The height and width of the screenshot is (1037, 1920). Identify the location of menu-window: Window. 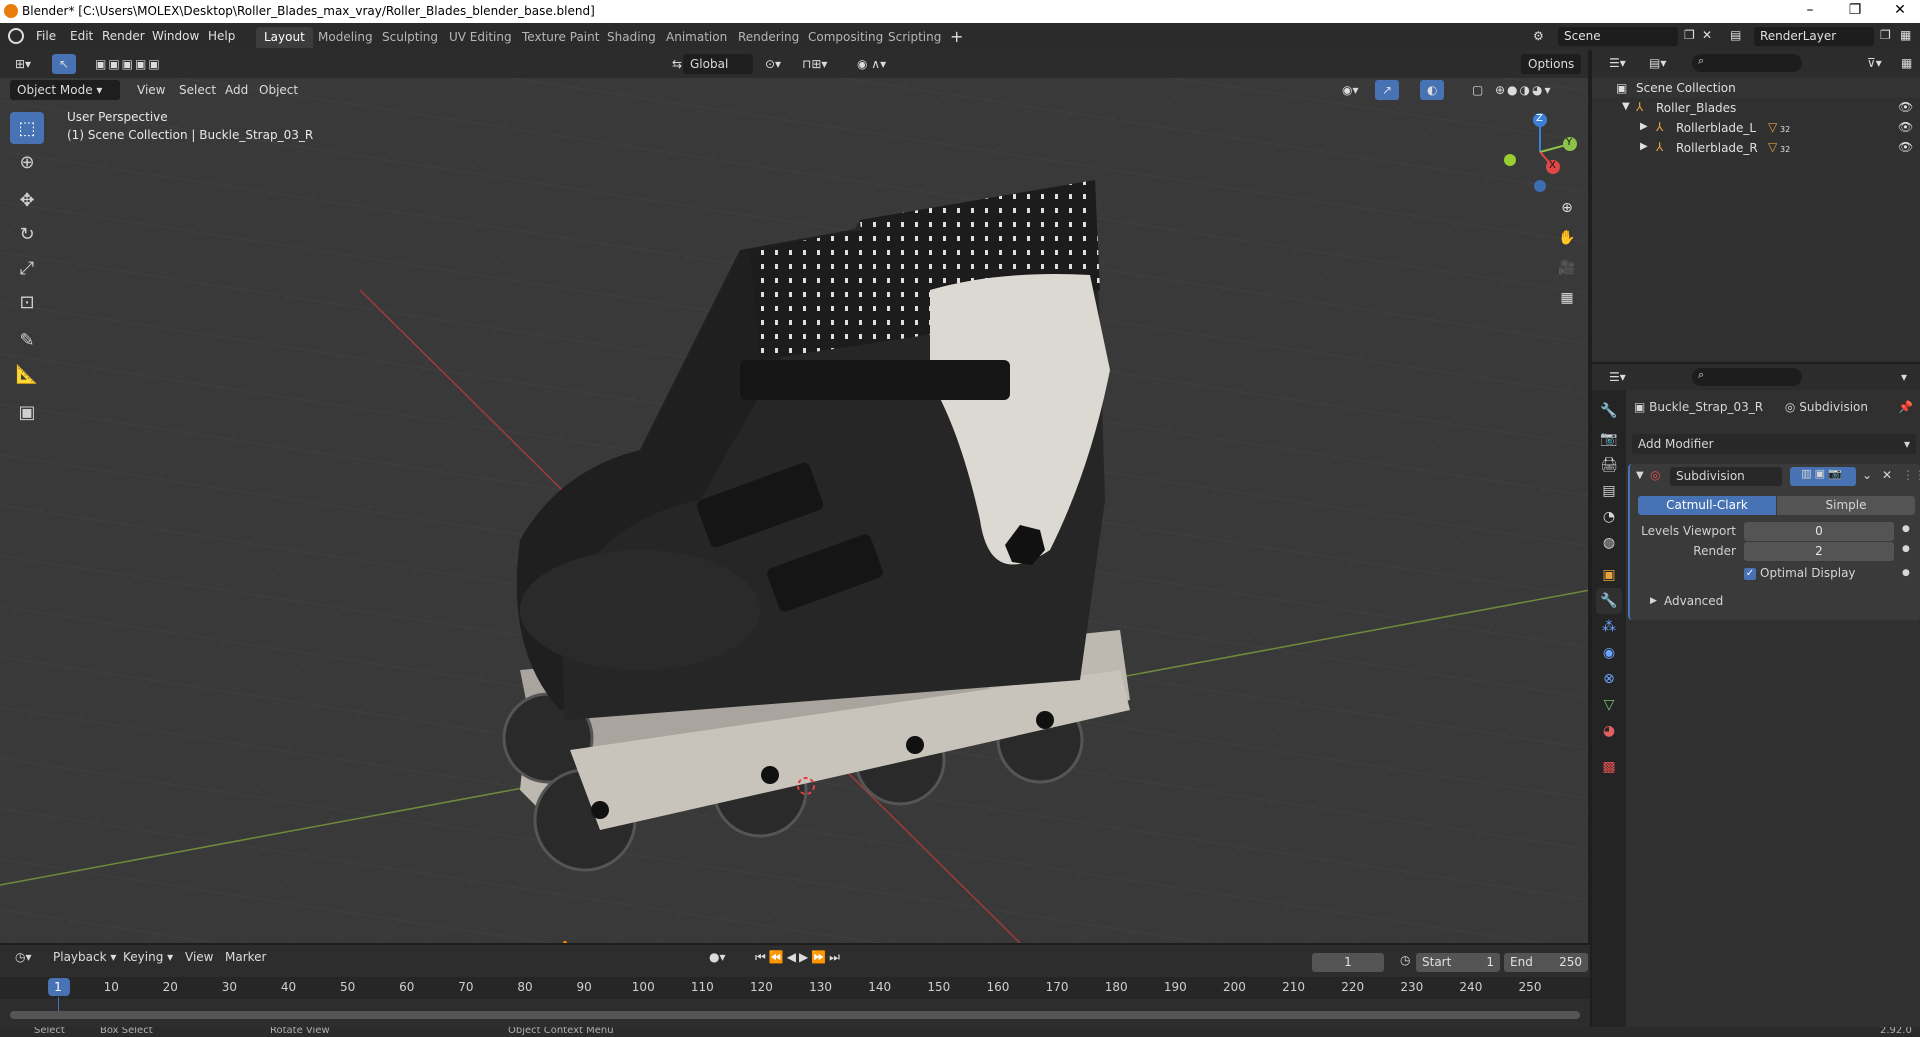
(175, 36).